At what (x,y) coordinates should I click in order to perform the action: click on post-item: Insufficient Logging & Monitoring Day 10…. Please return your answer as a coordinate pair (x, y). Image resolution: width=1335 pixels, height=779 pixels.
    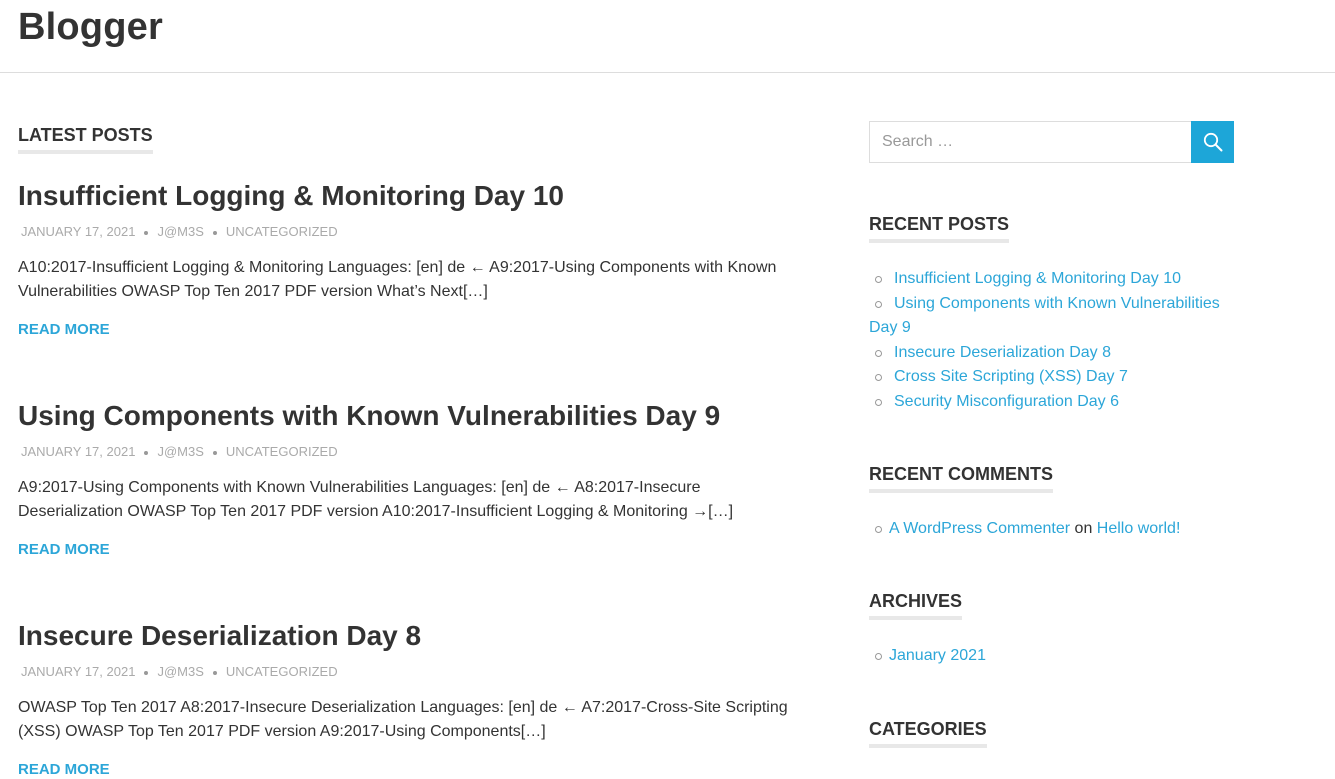
    Looking at the image, I should click on (413, 259).